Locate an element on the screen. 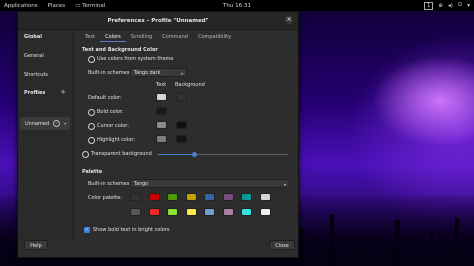 This screenshot has height=266, width=474. app-name: Terminal is located at coordinates (94, 5).